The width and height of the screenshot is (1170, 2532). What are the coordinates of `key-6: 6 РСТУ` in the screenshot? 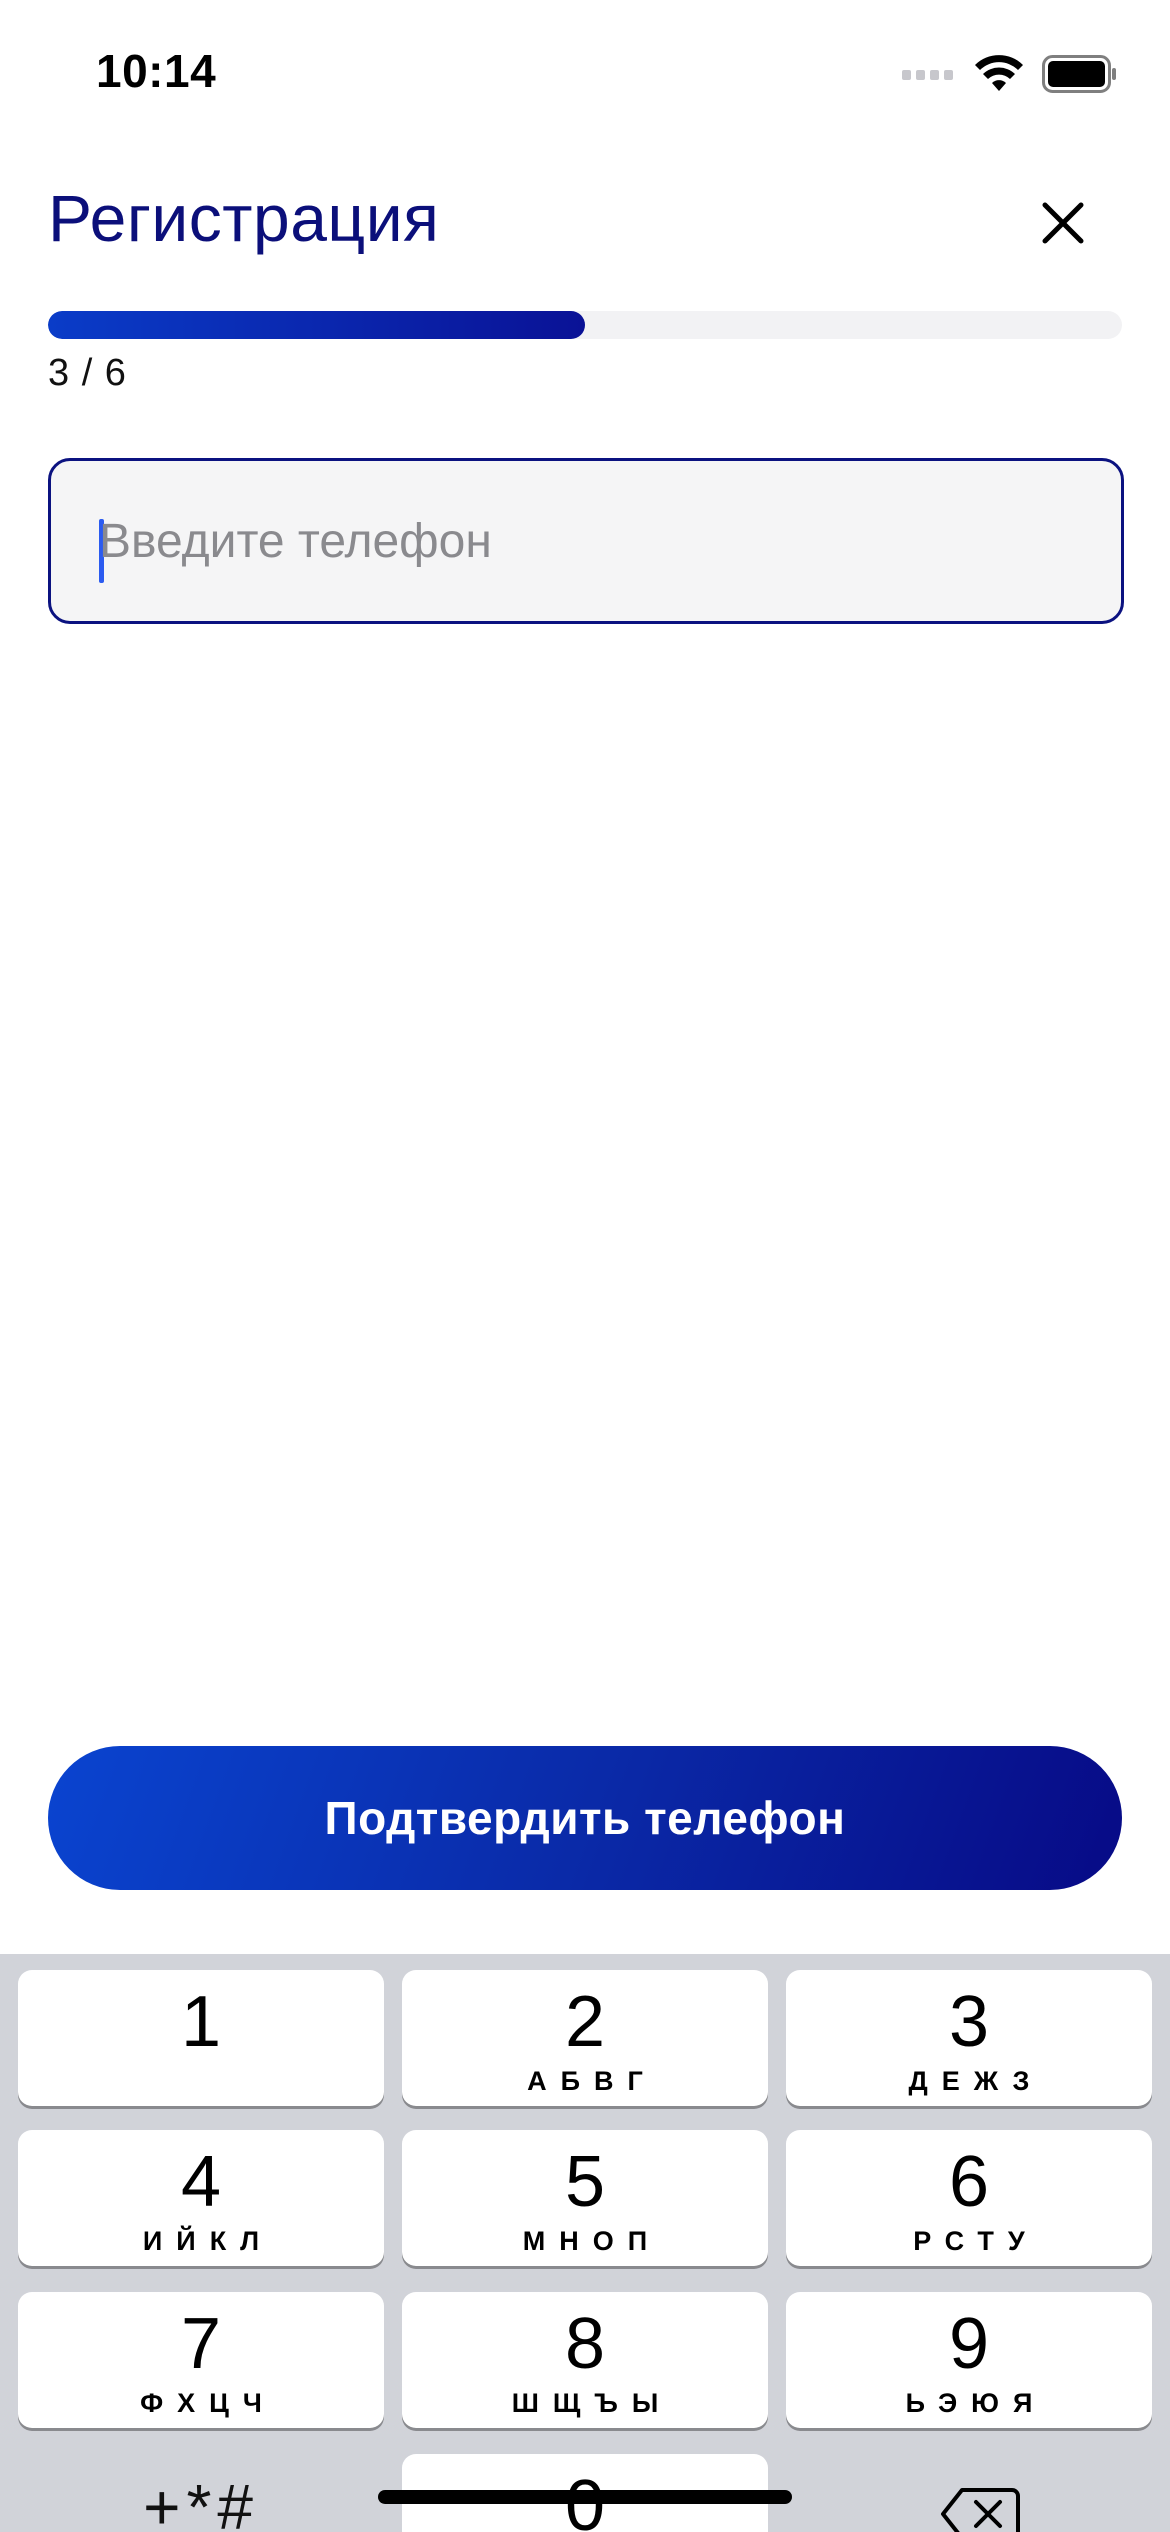 It's located at (969, 2198).